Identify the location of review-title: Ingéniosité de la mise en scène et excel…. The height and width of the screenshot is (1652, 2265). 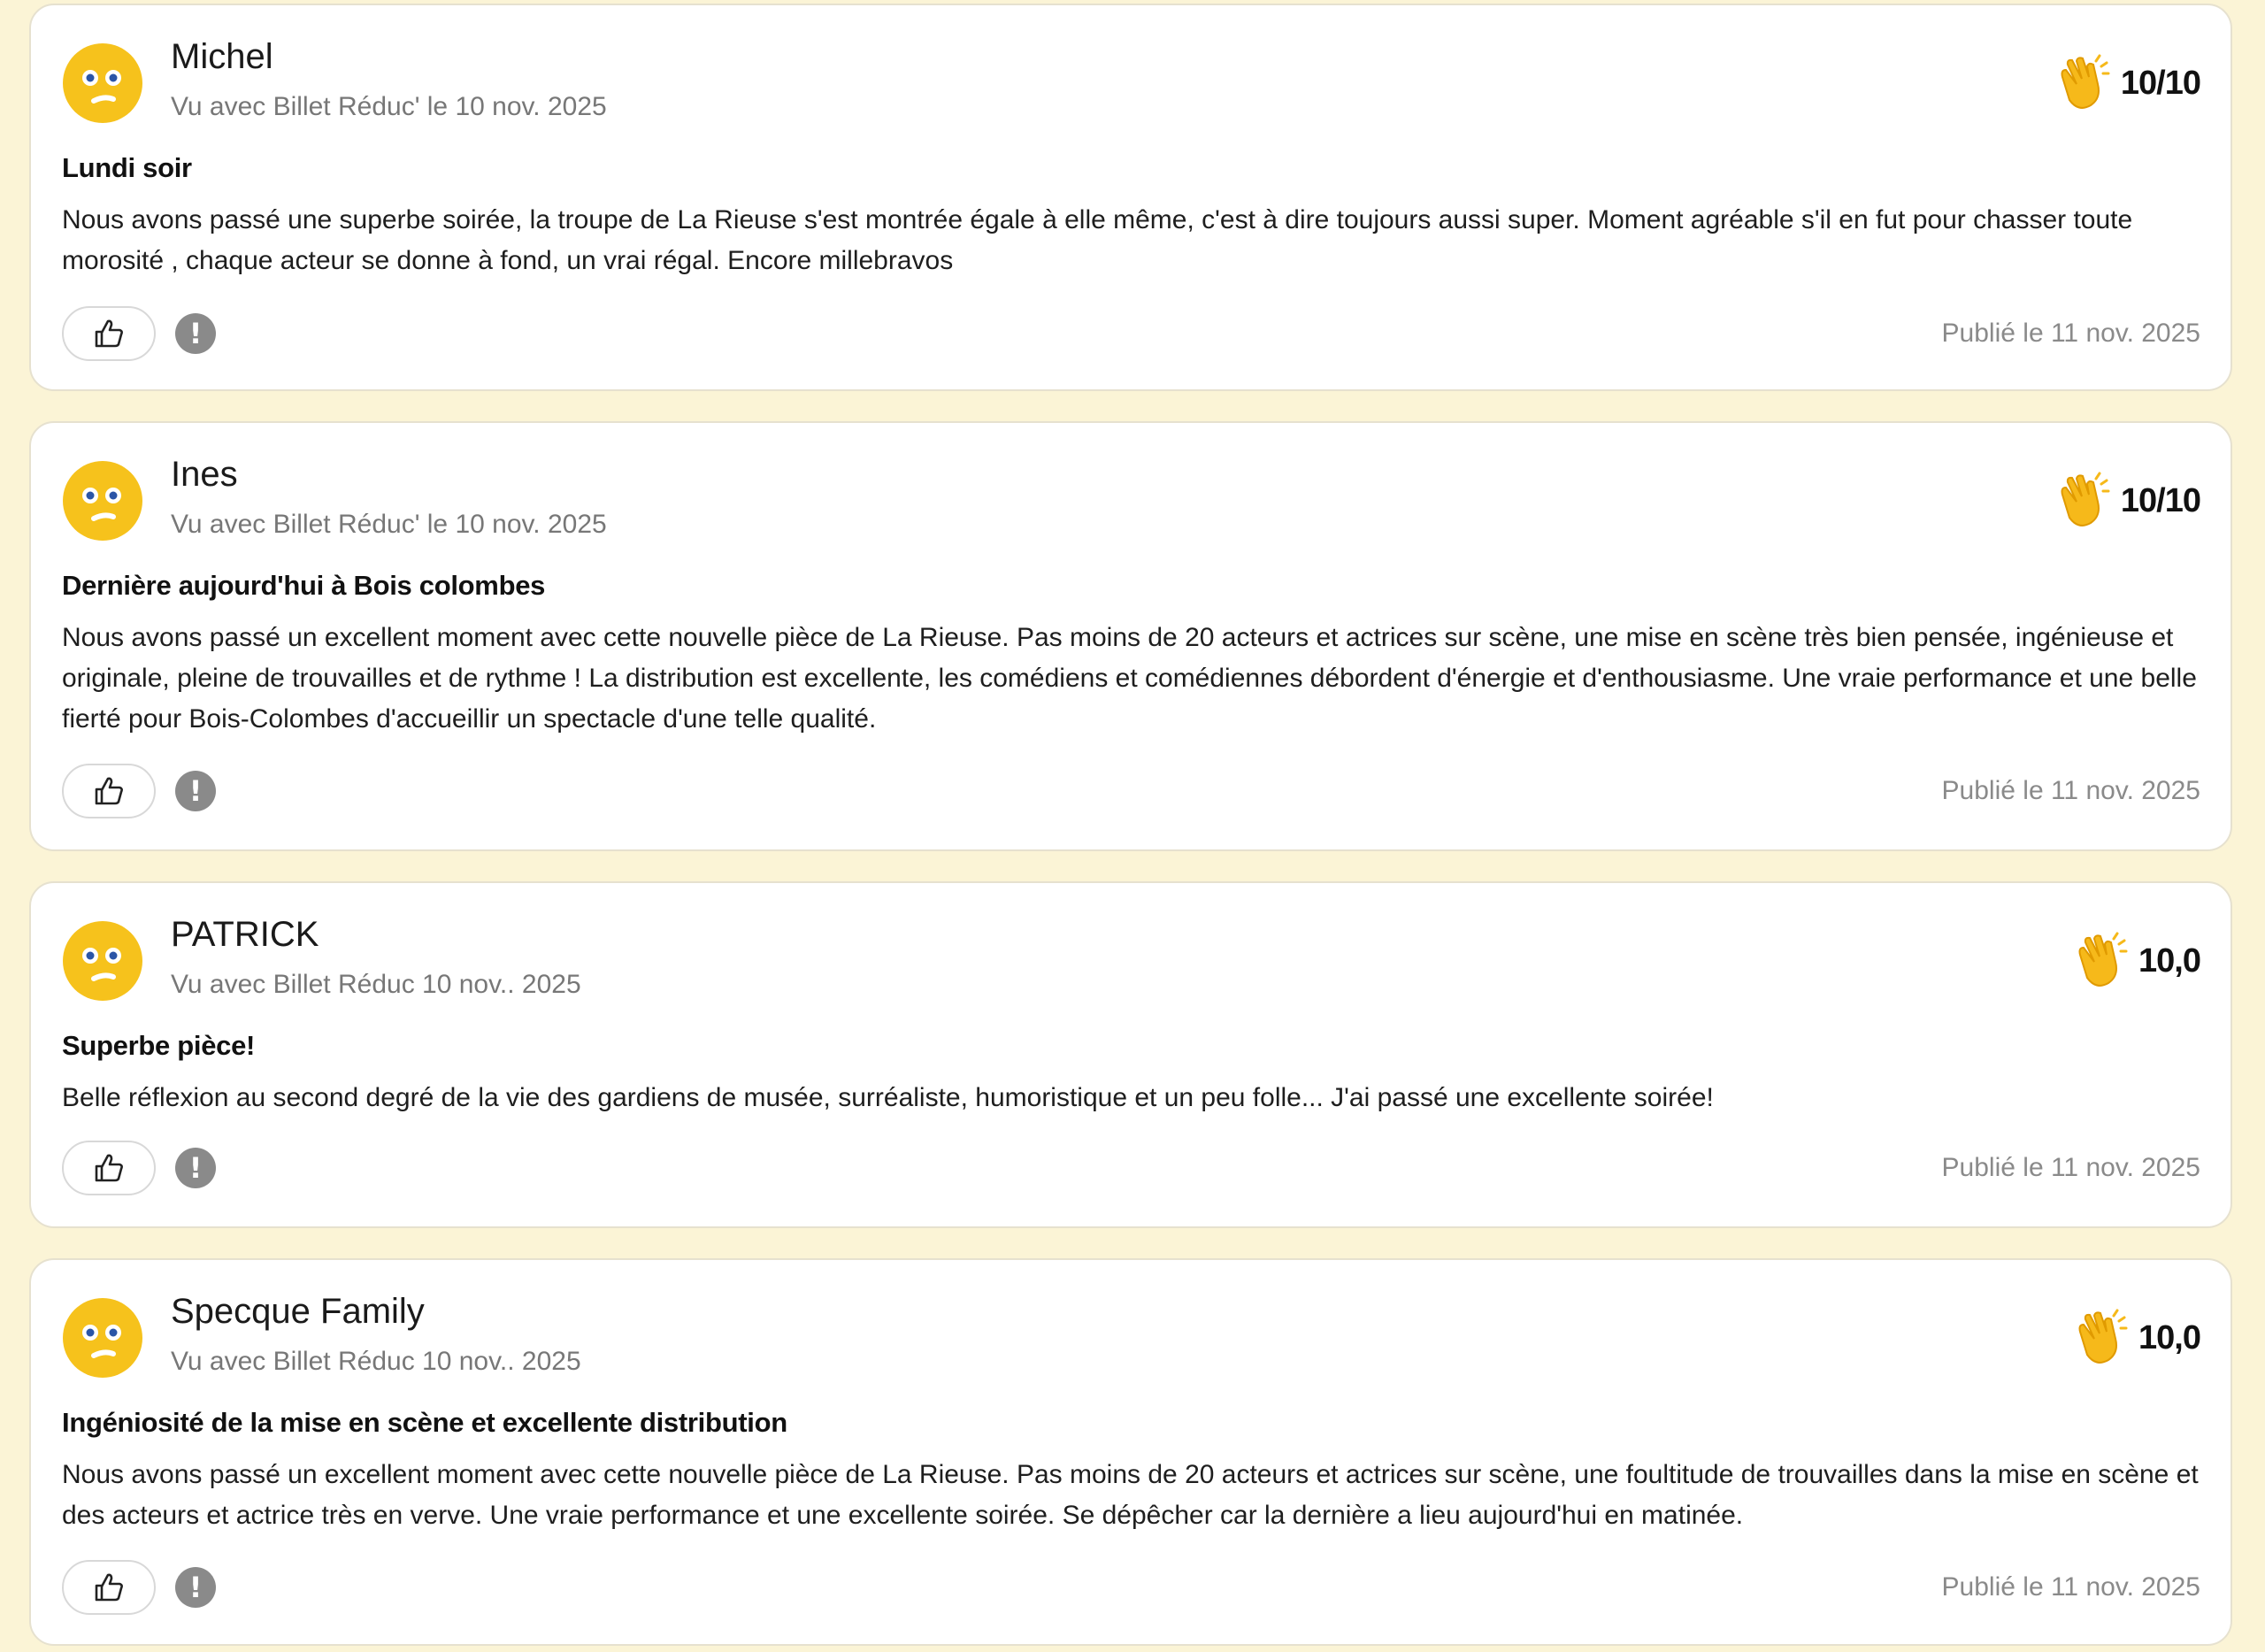
(424, 1422).